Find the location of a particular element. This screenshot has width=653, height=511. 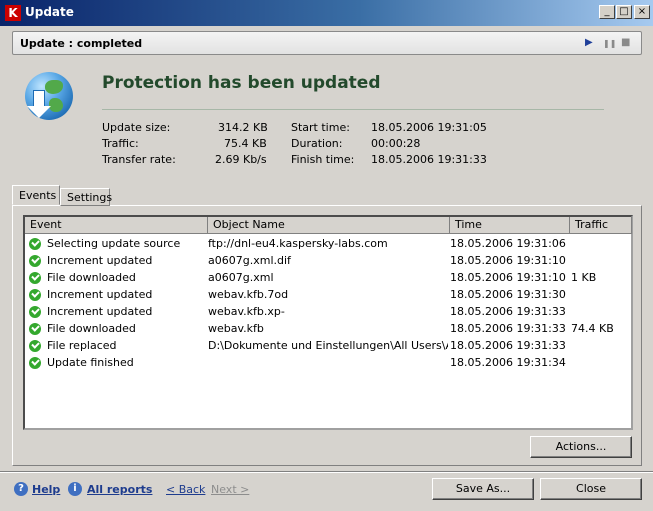

update-size-value: 314.2 KB is located at coordinates (243, 127).